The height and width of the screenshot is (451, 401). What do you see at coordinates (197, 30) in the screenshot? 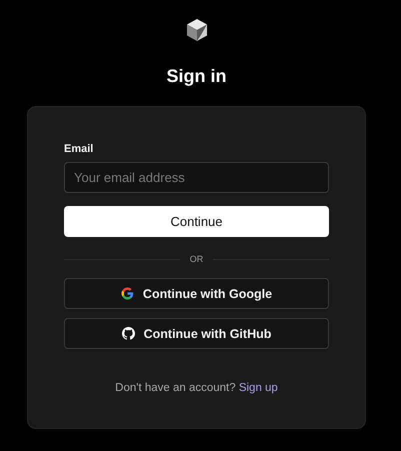
I see `cube-logo-icon` at bounding box center [197, 30].